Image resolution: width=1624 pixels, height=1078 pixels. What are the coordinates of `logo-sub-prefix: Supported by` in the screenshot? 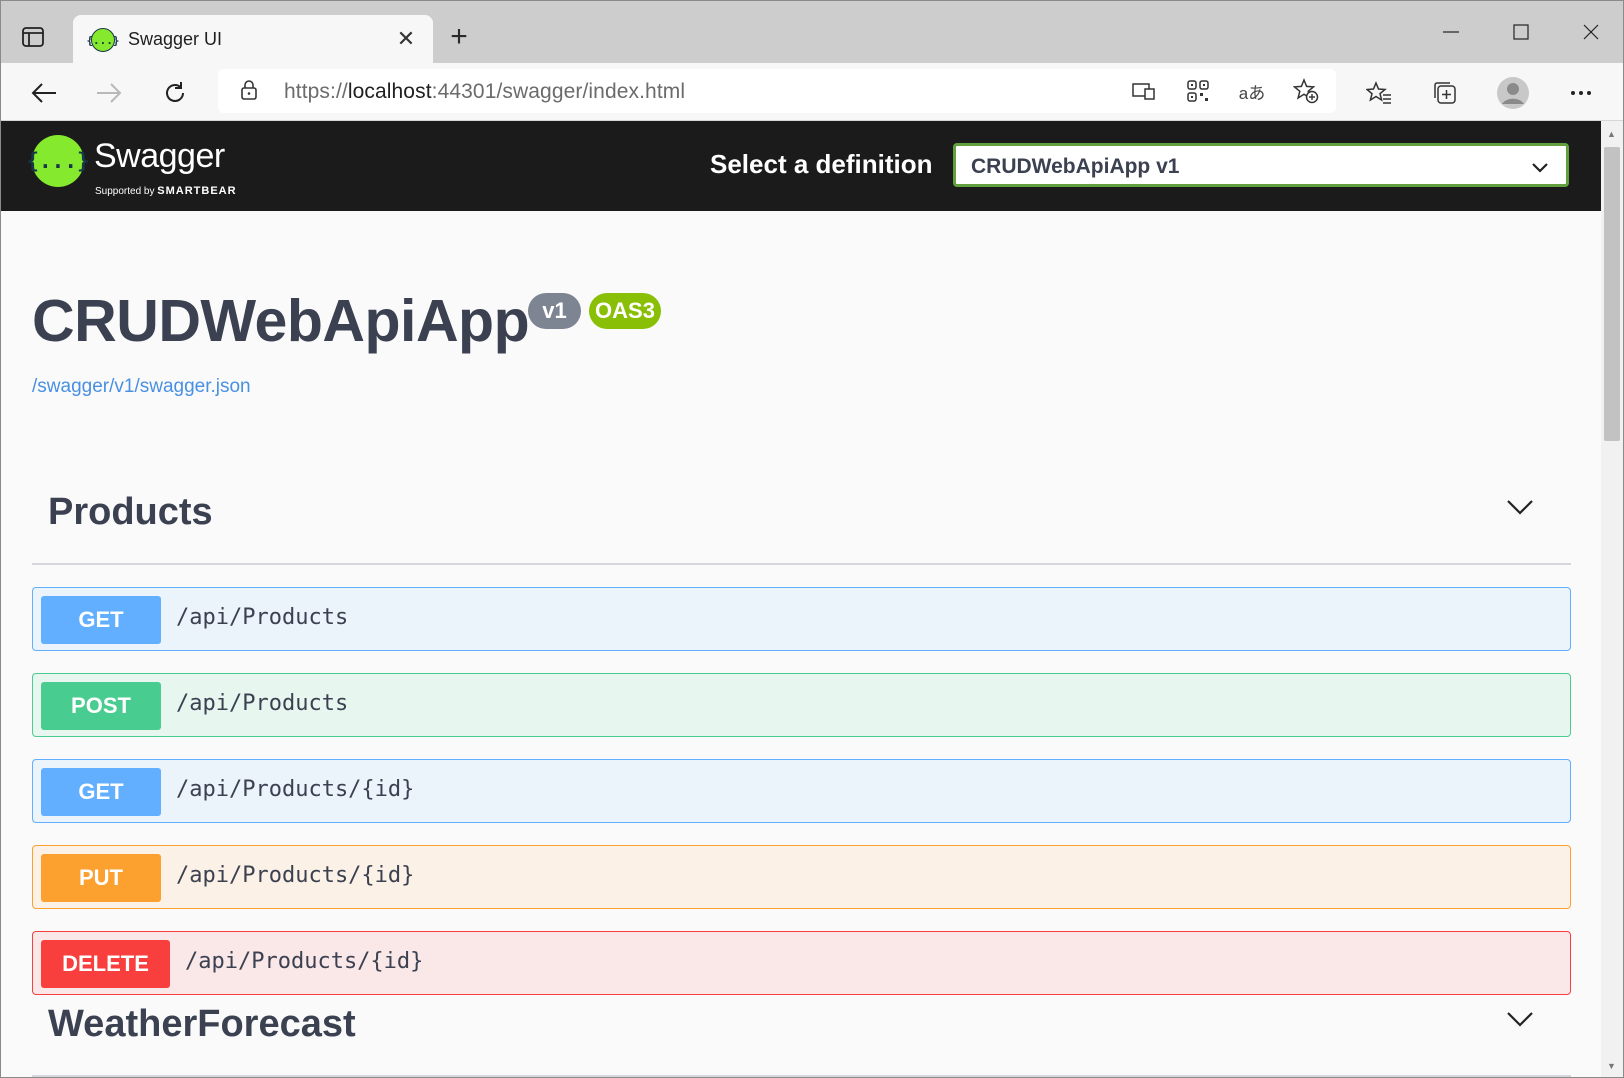 It's located at (125, 191).